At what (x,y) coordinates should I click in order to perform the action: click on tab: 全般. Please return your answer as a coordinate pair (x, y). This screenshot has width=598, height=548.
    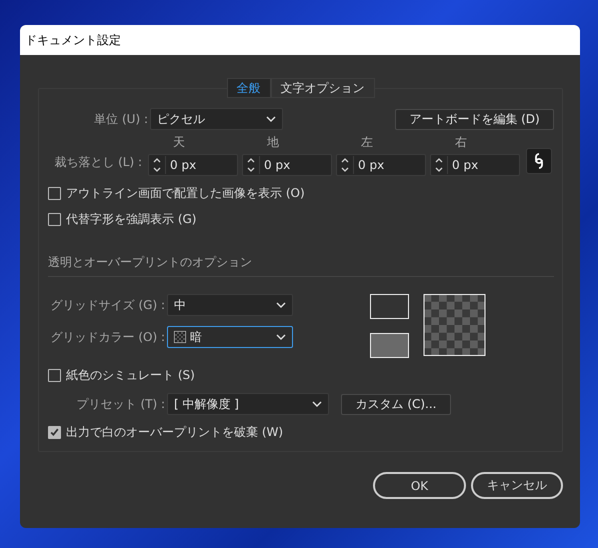
    Looking at the image, I should click on (248, 88).